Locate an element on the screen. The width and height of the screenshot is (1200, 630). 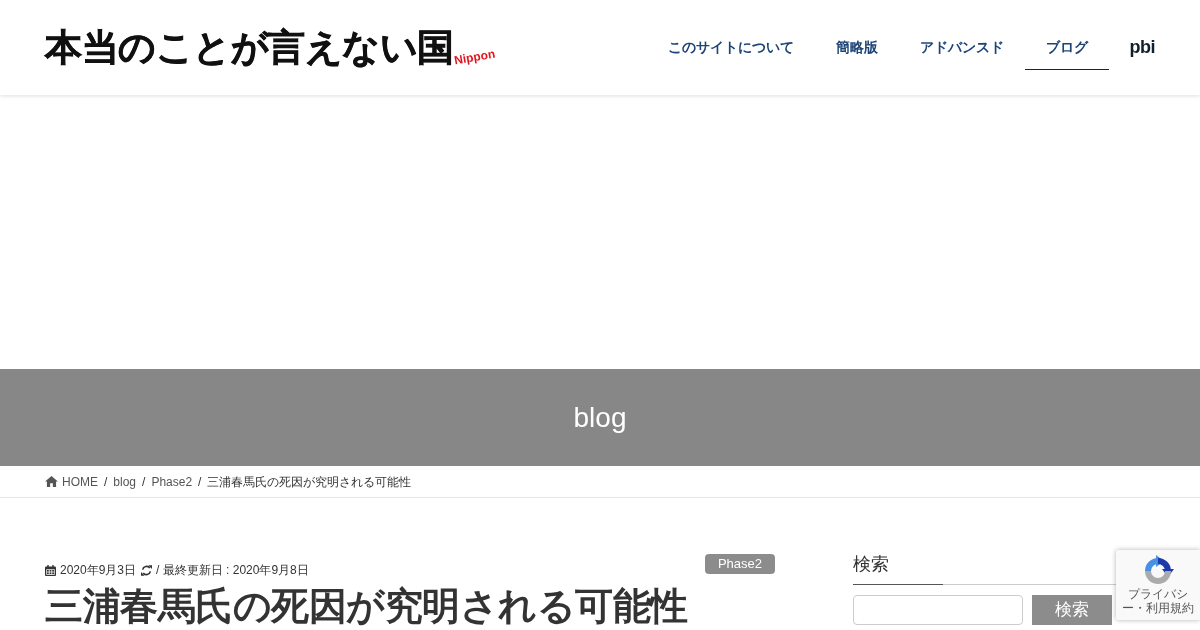
logo-tagline: Nippon is located at coordinates (474, 56).